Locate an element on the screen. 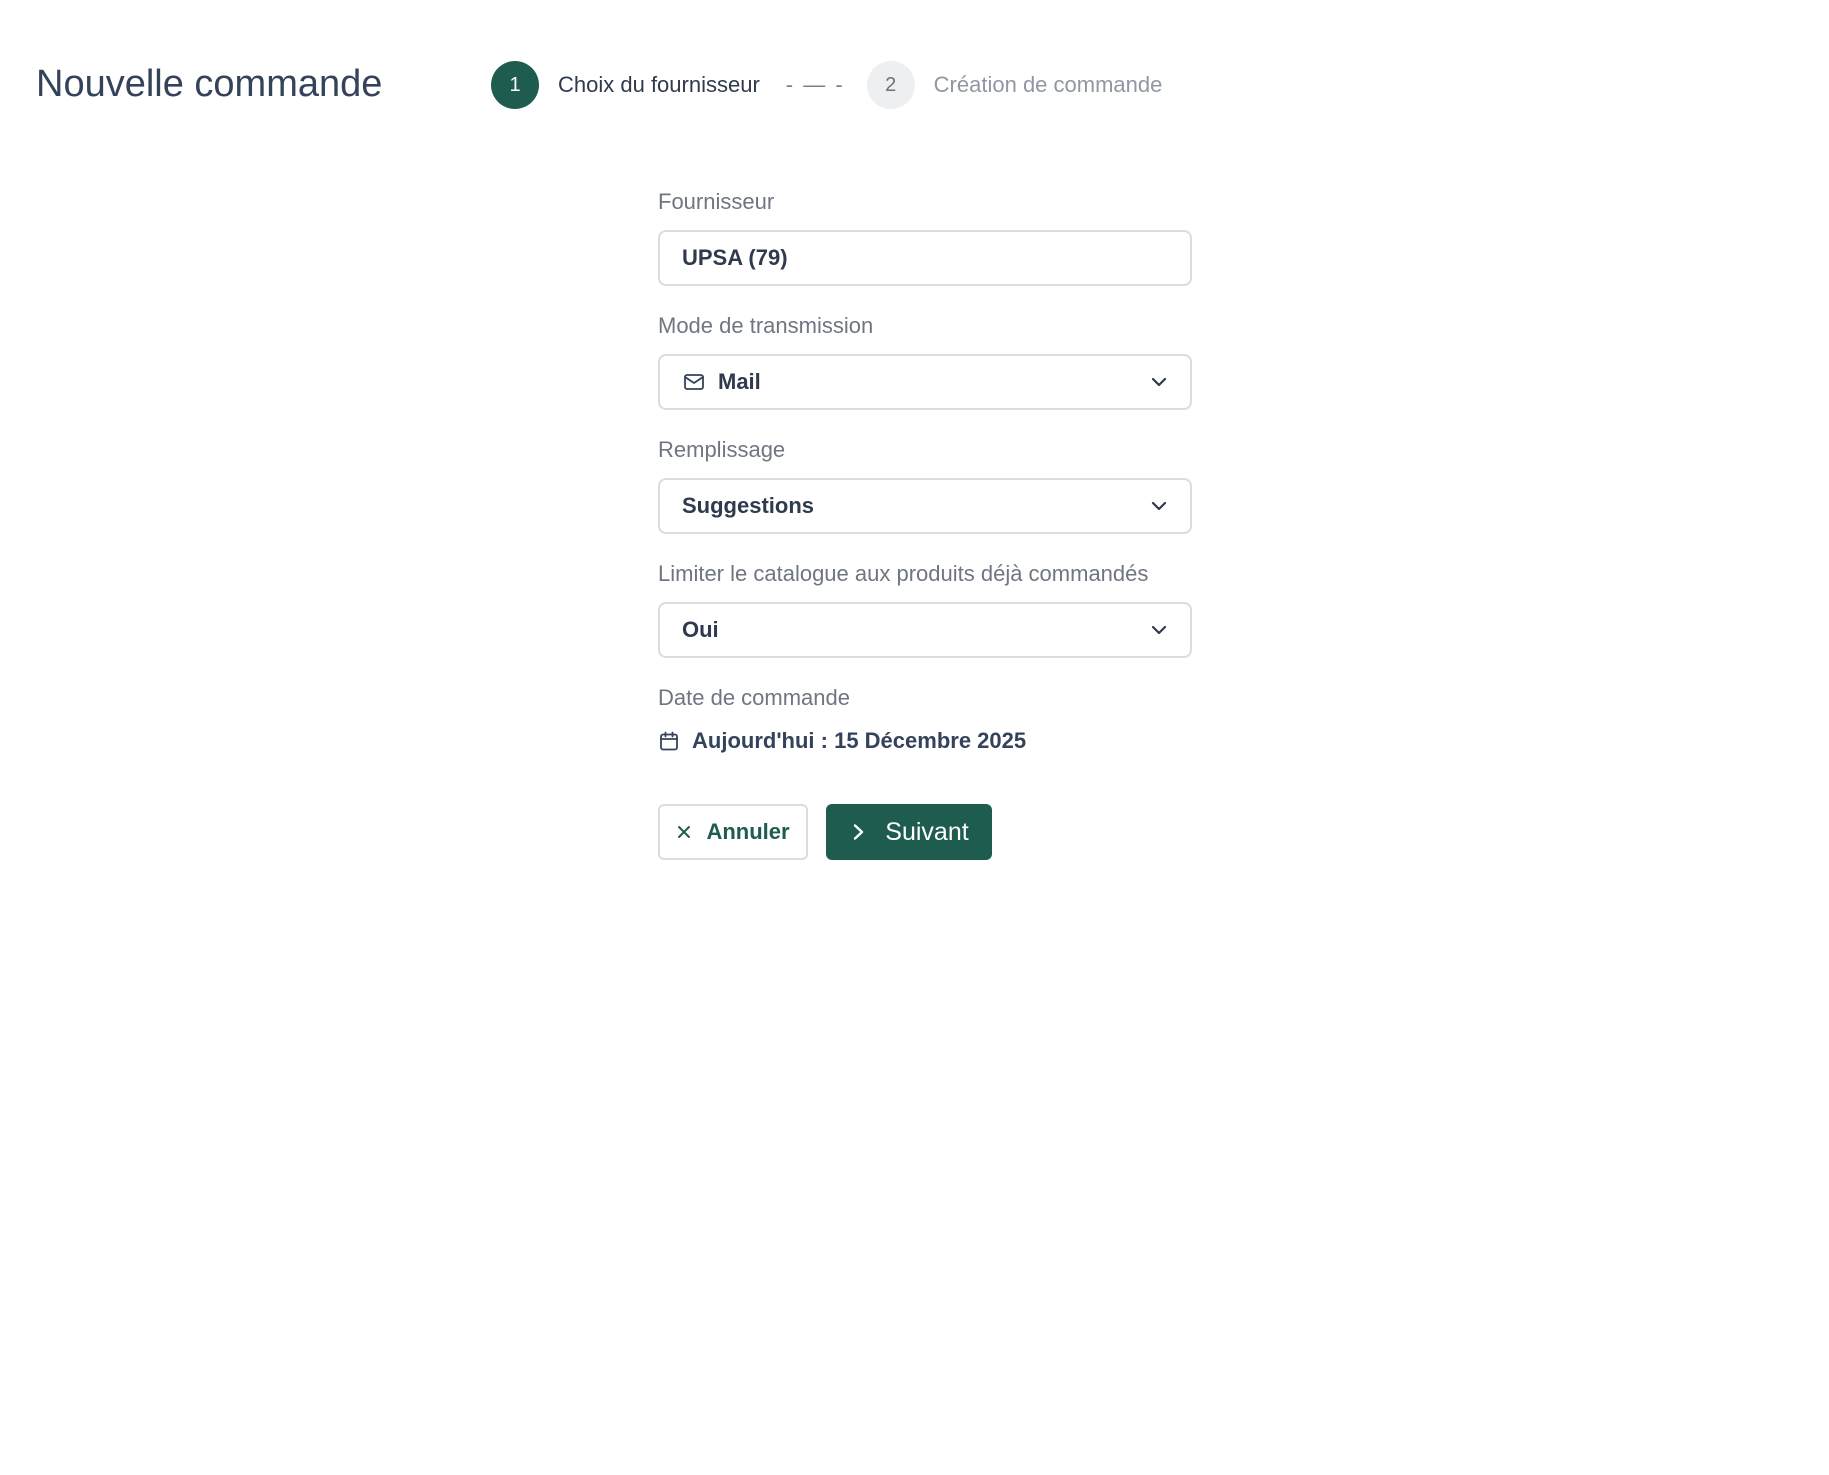  limit-catalog-select: Oui is located at coordinates (925, 630).